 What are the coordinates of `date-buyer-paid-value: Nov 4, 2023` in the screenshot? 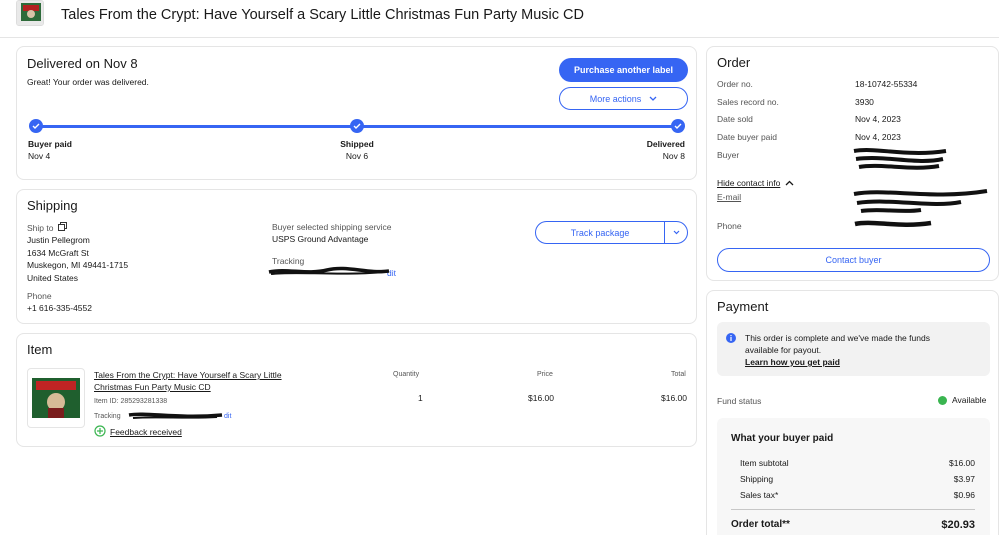 It's located at (878, 137).